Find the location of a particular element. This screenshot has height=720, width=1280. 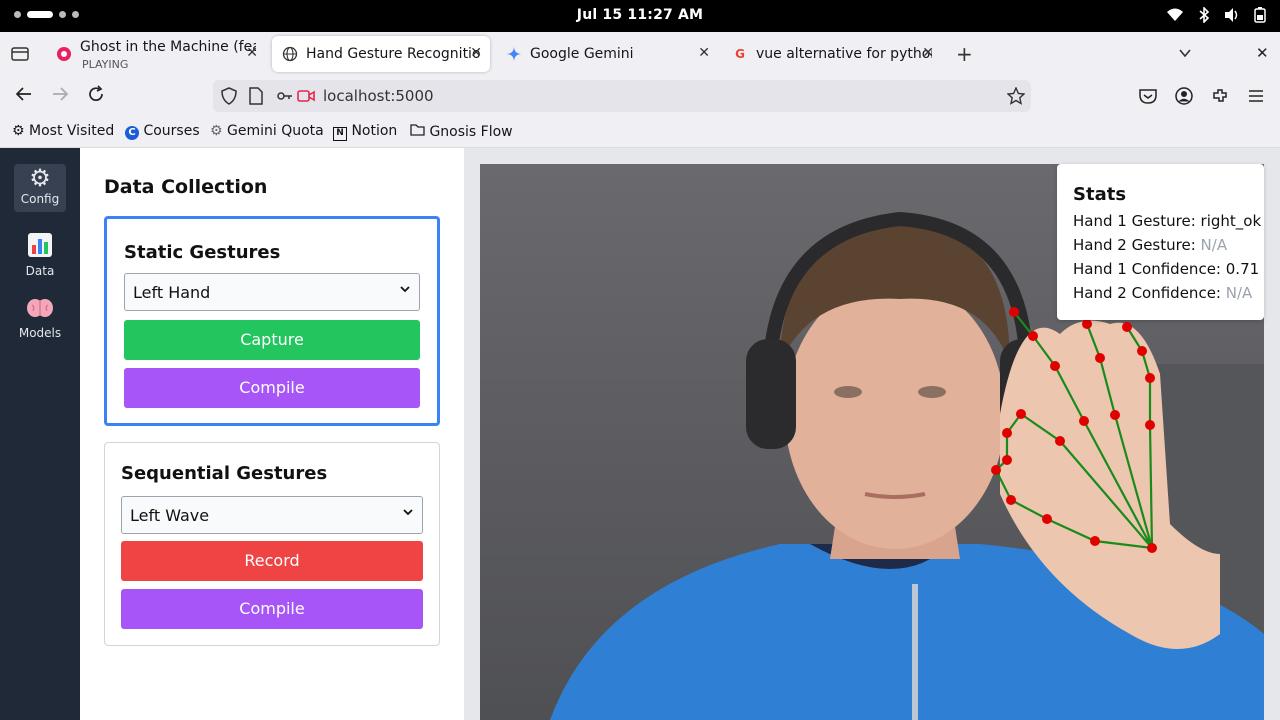

sidebar-item-data: Data is located at coordinates (40, 254).